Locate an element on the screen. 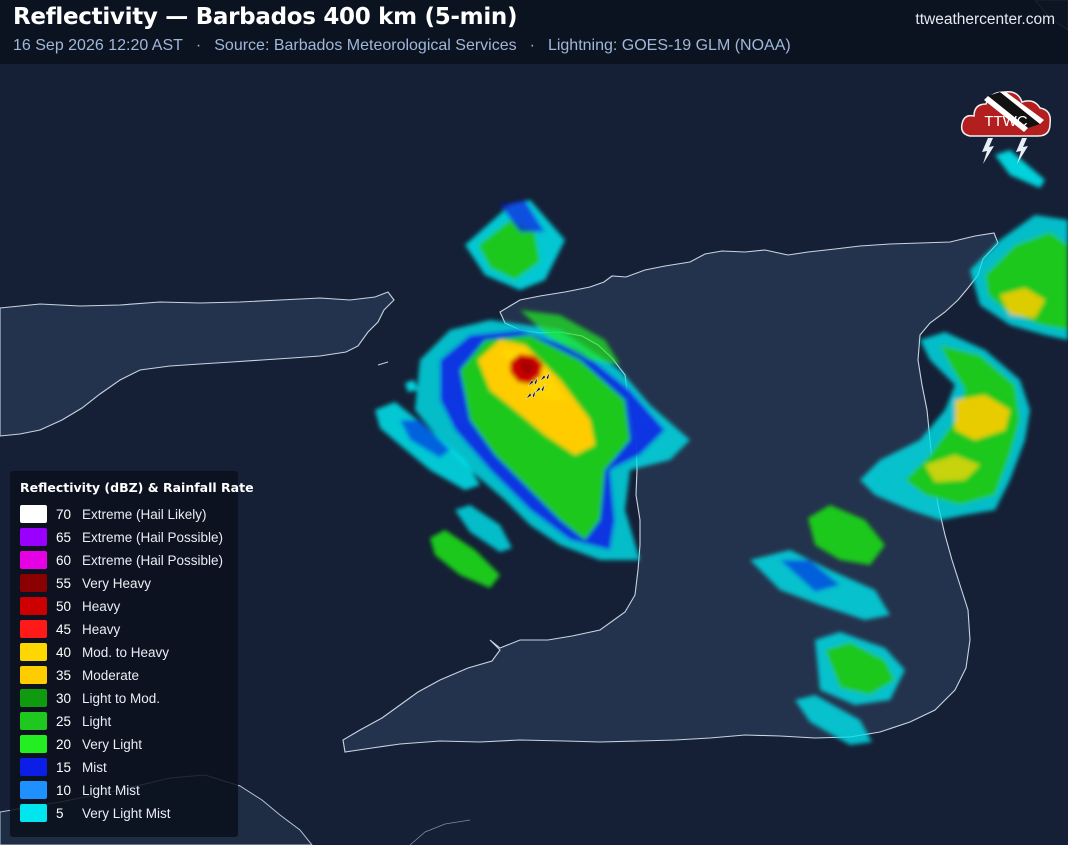 Image resolution: width=1068 pixels, height=845 pixels. legend-dbz: 60 is located at coordinates (64, 560).